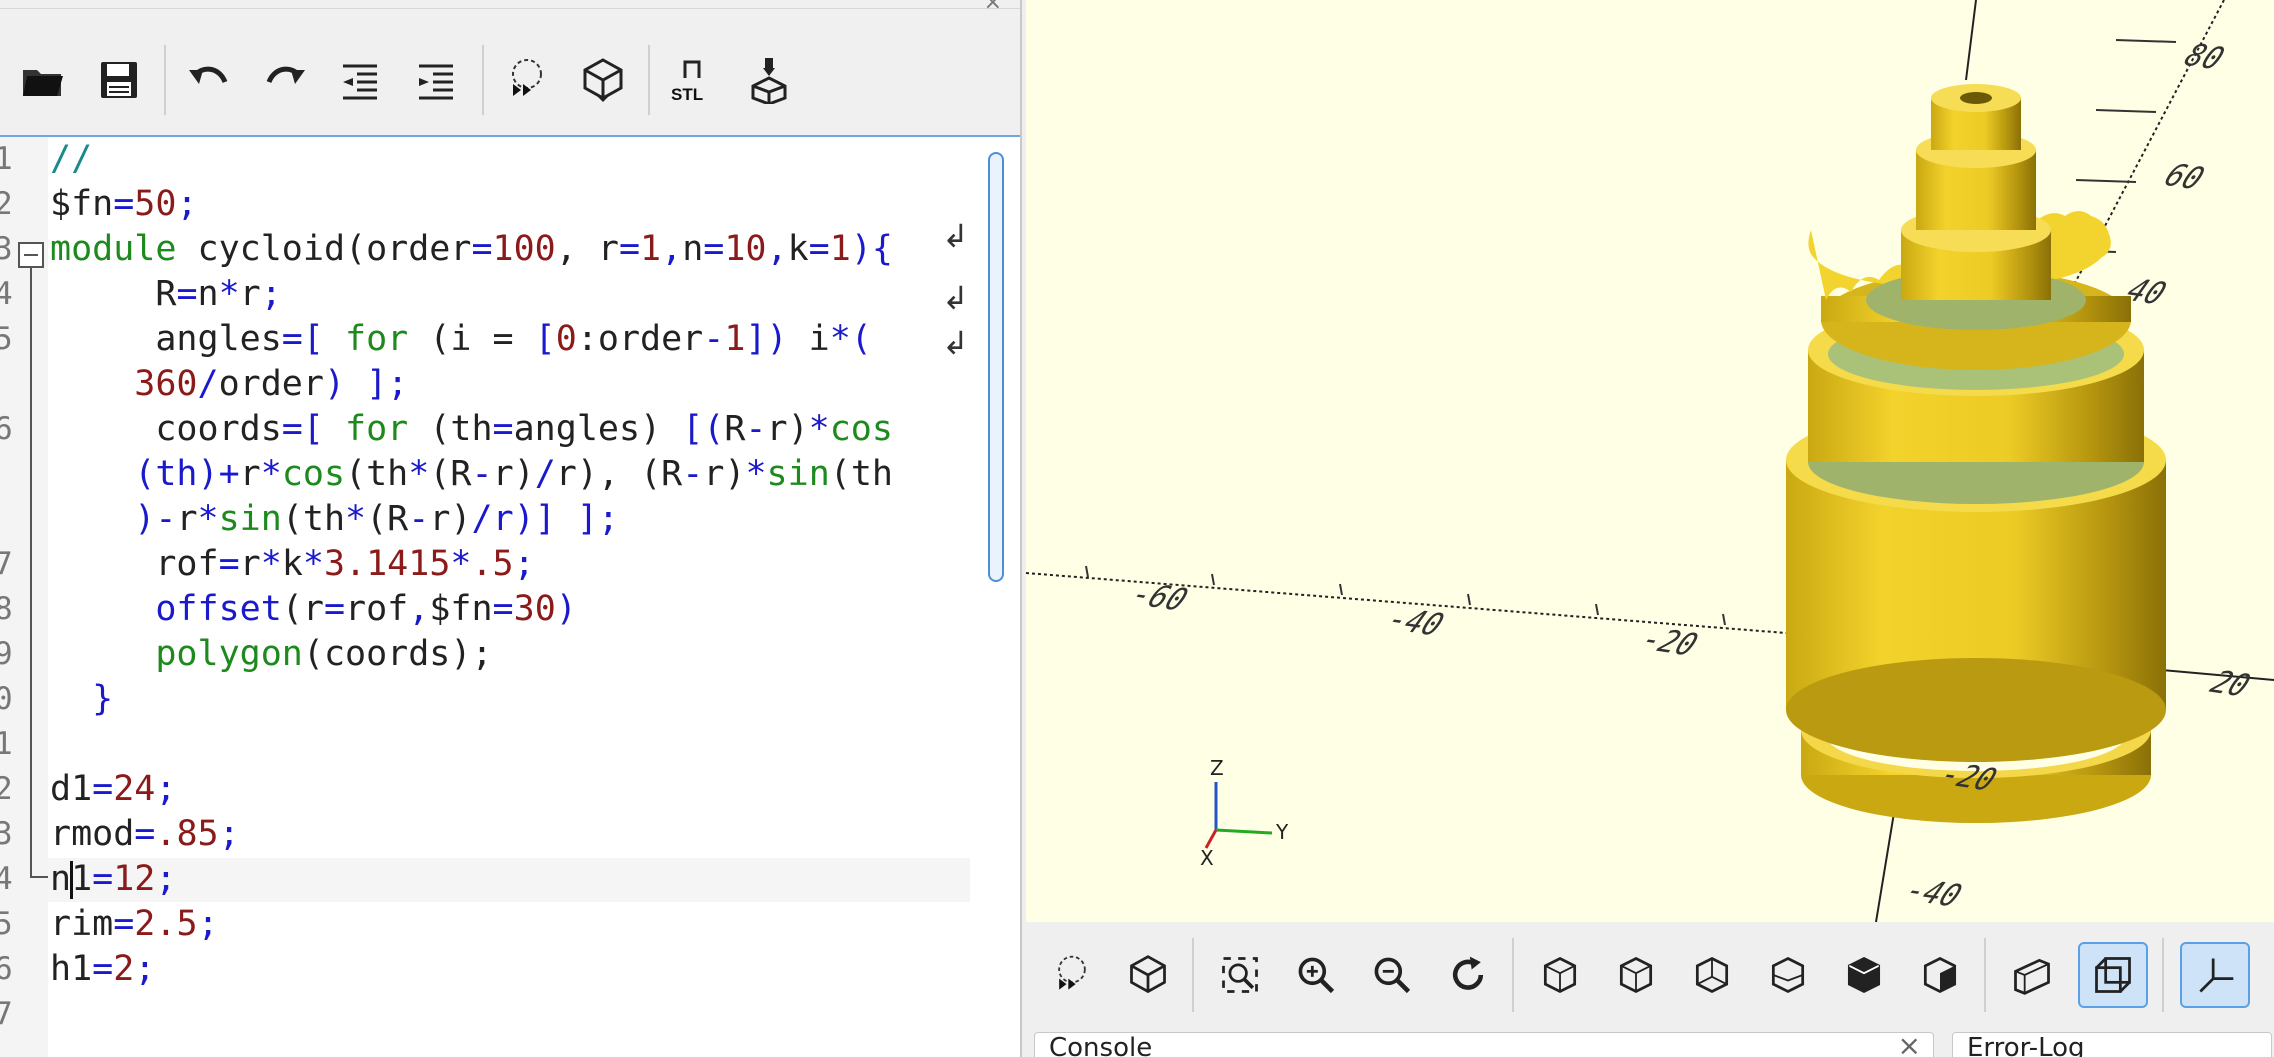 Image resolution: width=2274 pixels, height=1057 pixels. I want to click on redo-button, so click(285, 80).